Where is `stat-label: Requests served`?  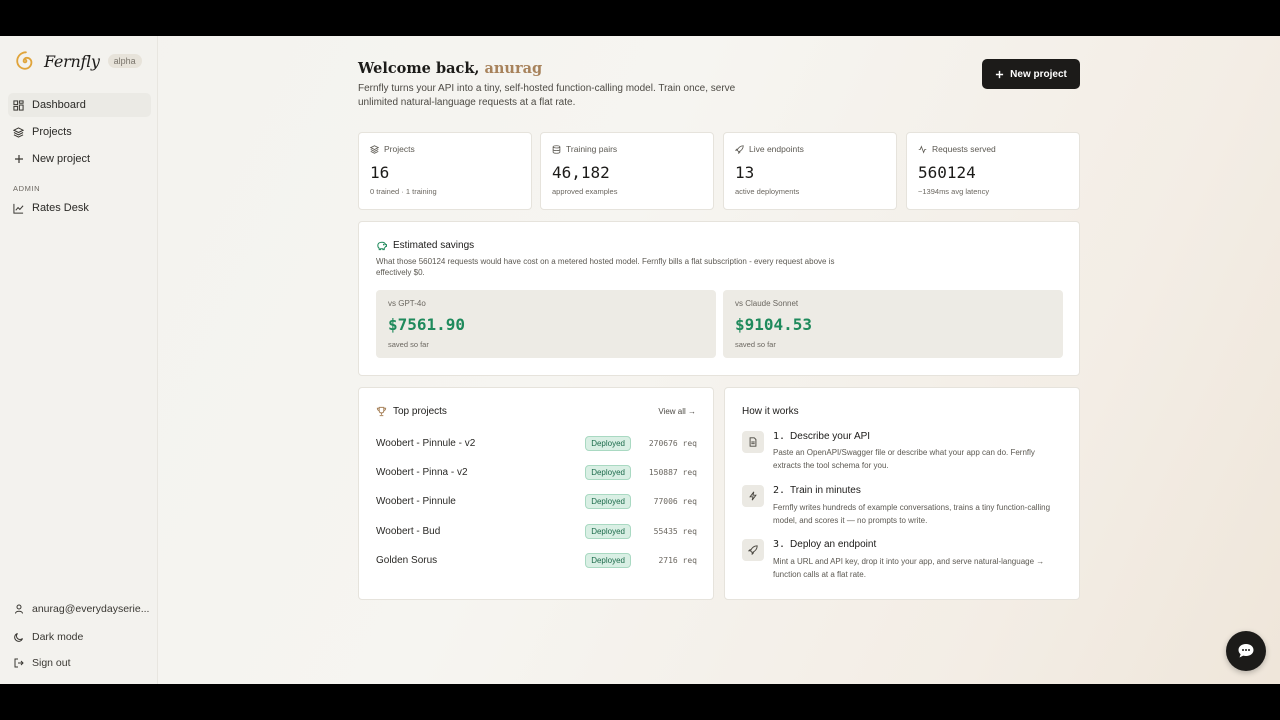 stat-label: Requests served is located at coordinates (964, 149).